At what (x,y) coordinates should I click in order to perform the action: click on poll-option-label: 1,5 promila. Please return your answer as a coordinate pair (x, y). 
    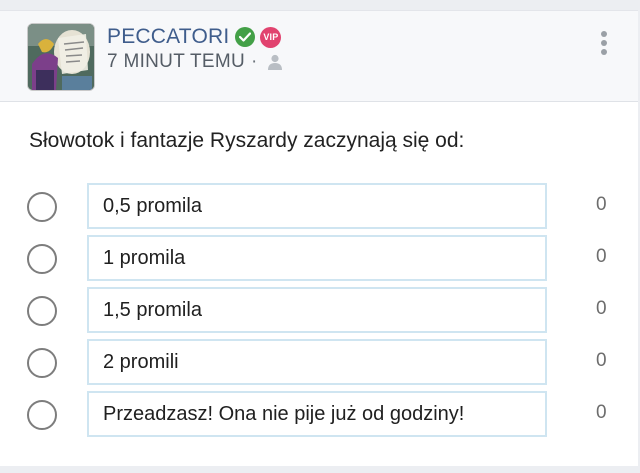
    Looking at the image, I should click on (317, 310).